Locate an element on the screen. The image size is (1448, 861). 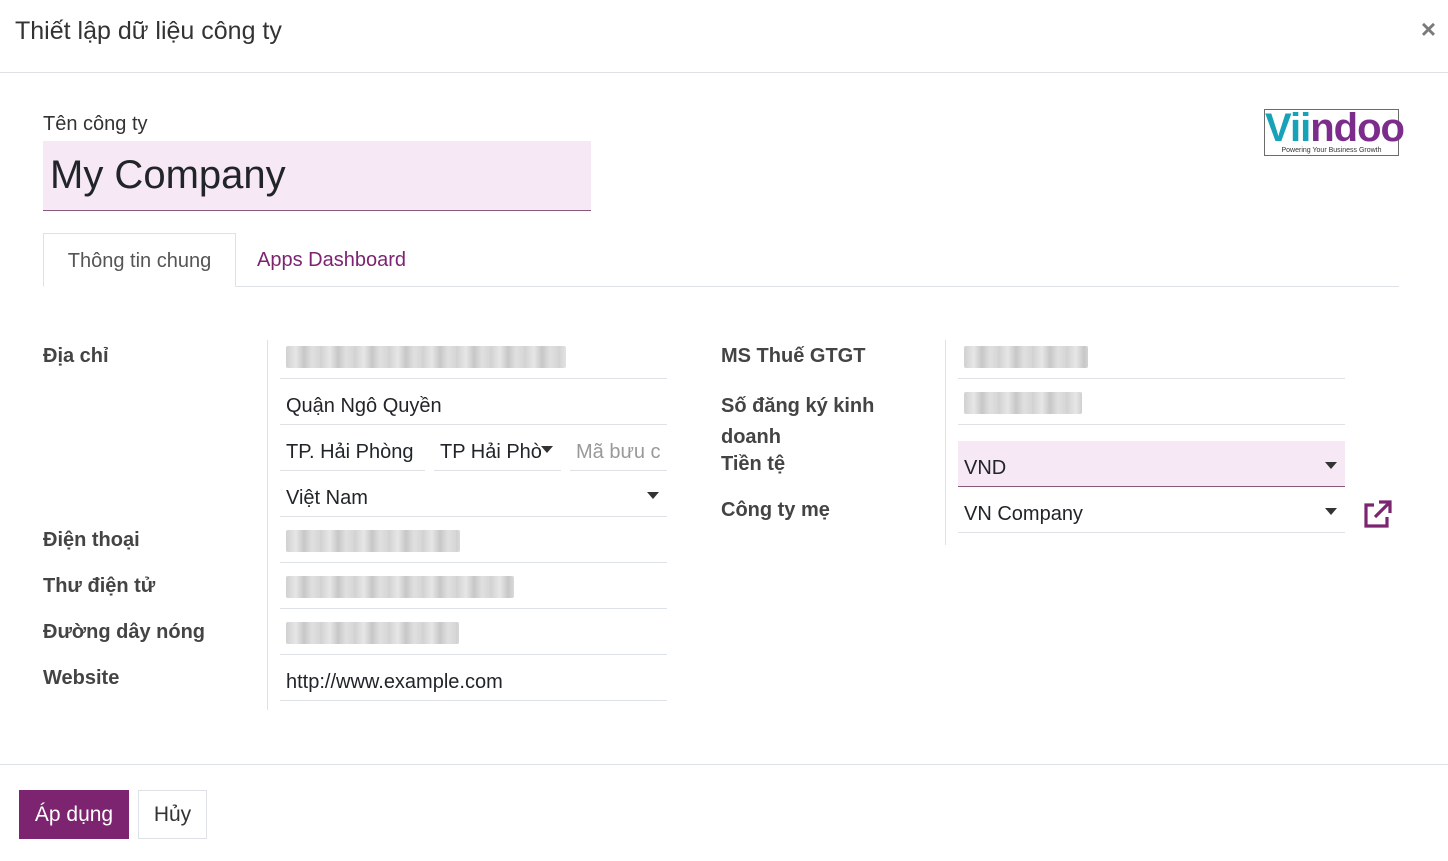
dialog-header: Thiết lập dữ liệu công ty × is located at coordinates (724, 36).